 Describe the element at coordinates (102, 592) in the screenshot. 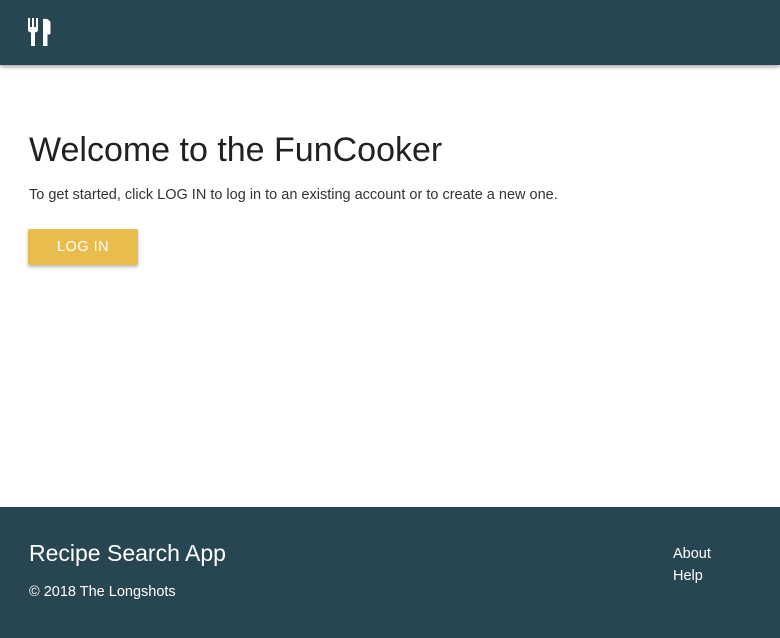

I see `footer-copyright: © 2018 The Longshots` at that location.